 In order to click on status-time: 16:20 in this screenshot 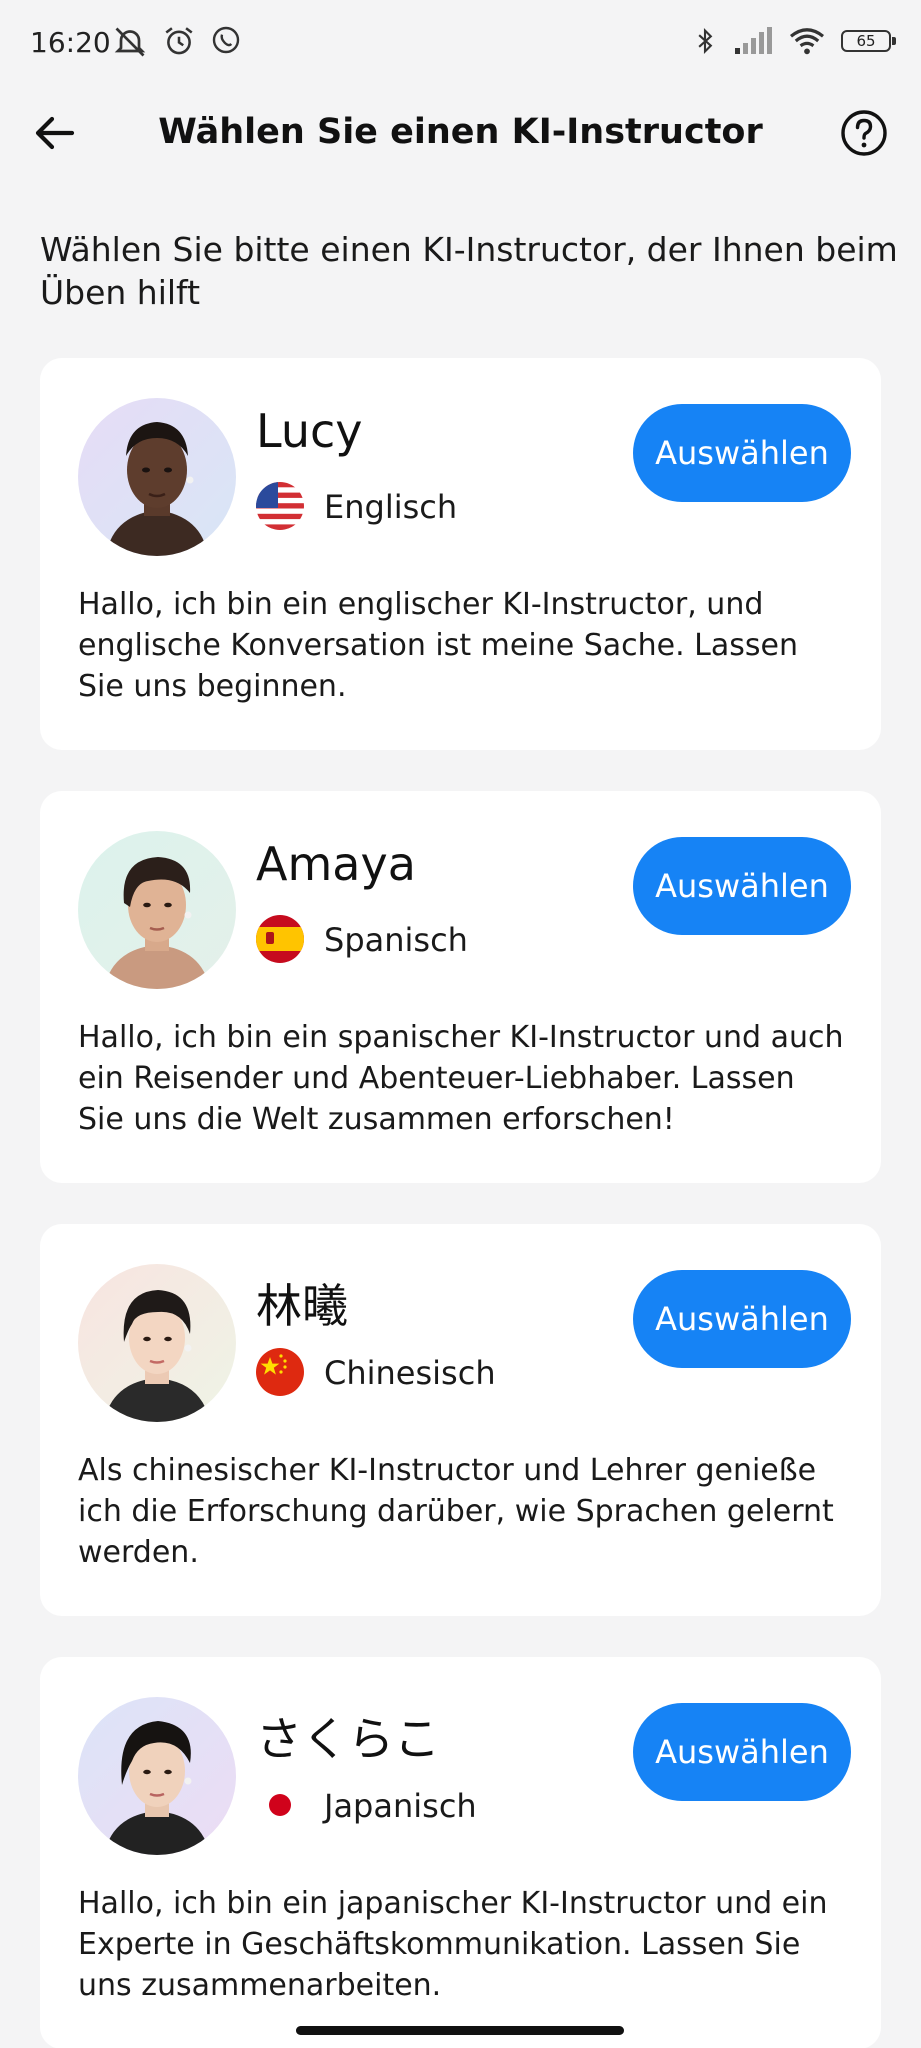, I will do `click(70, 42)`.